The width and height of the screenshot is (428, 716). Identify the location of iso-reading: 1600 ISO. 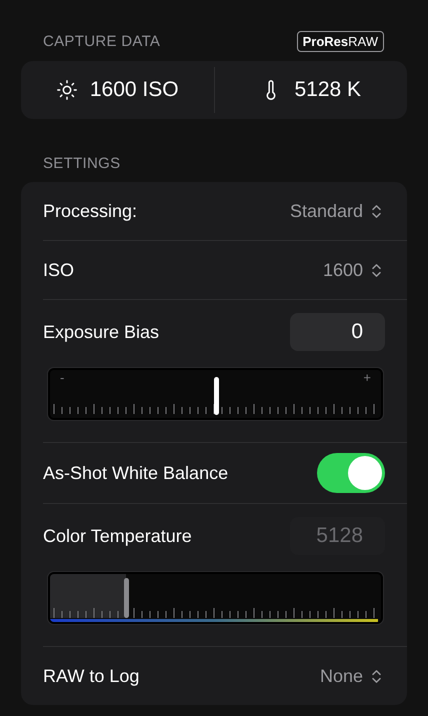
(134, 90).